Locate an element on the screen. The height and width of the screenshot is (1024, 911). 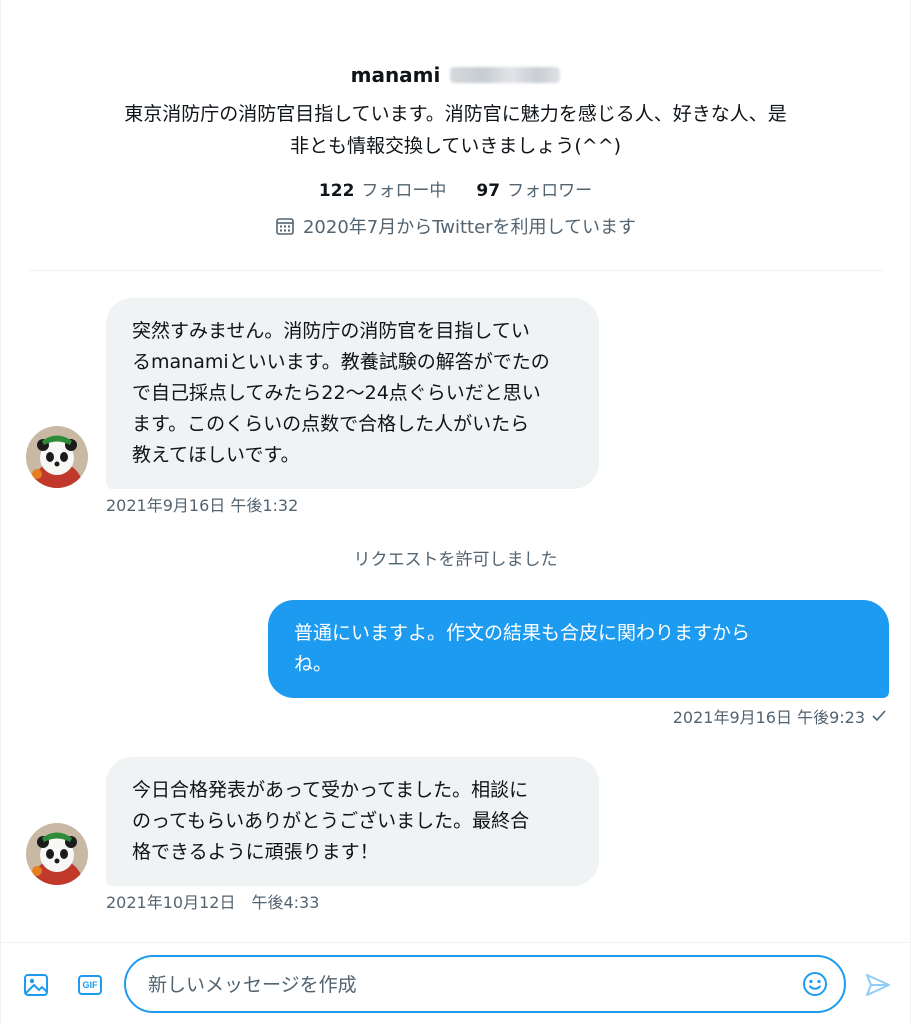
blurred-handle is located at coordinates (505, 75).